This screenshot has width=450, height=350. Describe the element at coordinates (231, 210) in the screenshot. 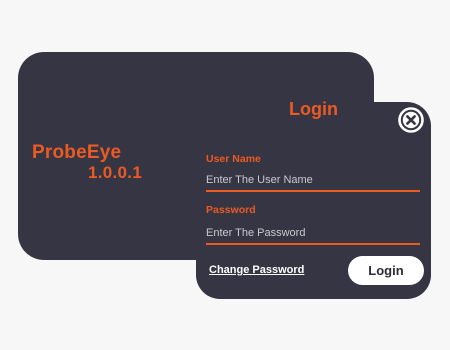

I see `password-label: Password` at that location.